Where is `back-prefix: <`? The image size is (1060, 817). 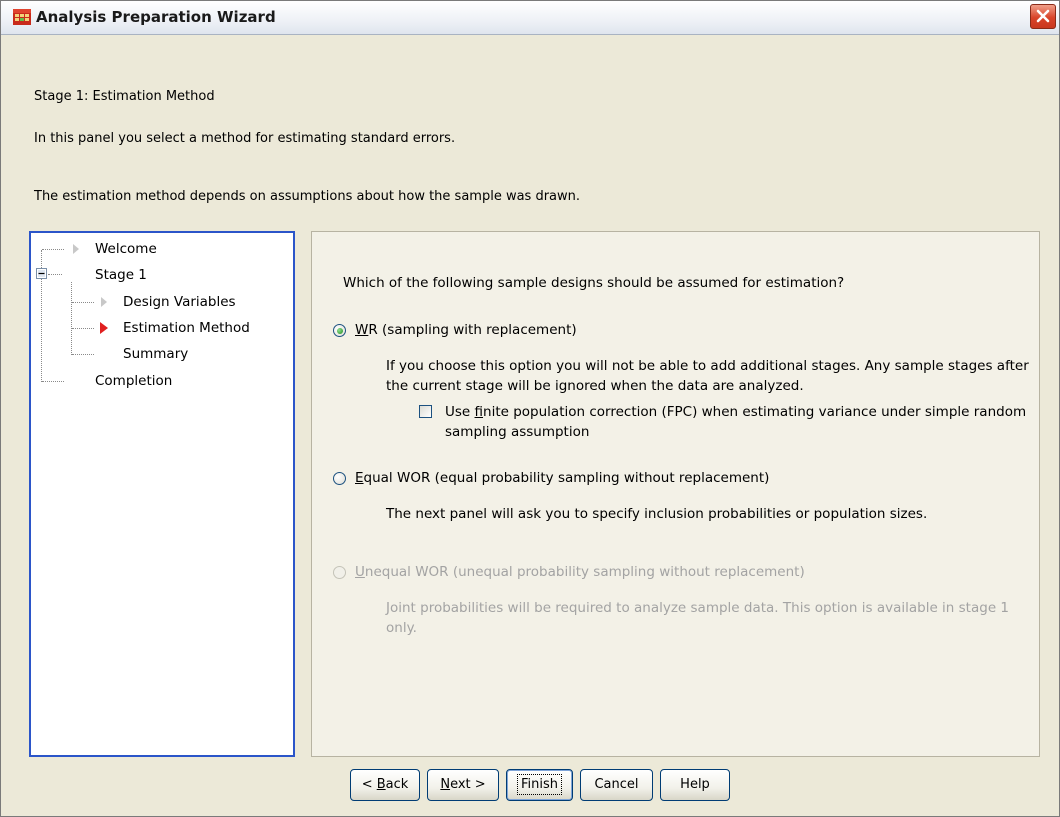
back-prefix: < is located at coordinates (369, 784).